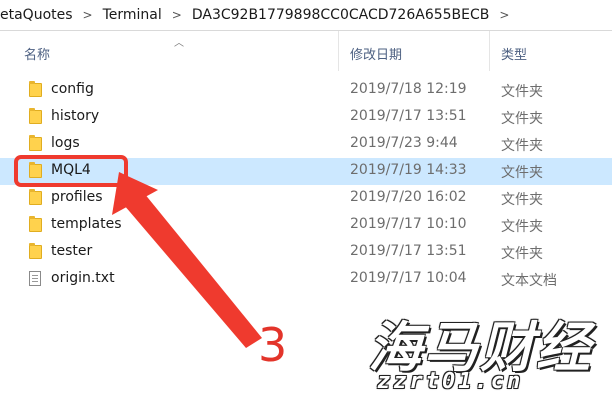 The height and width of the screenshot is (405, 612). What do you see at coordinates (450, 381) in the screenshot?
I see `watermark-url: zzrt01.cn` at bounding box center [450, 381].